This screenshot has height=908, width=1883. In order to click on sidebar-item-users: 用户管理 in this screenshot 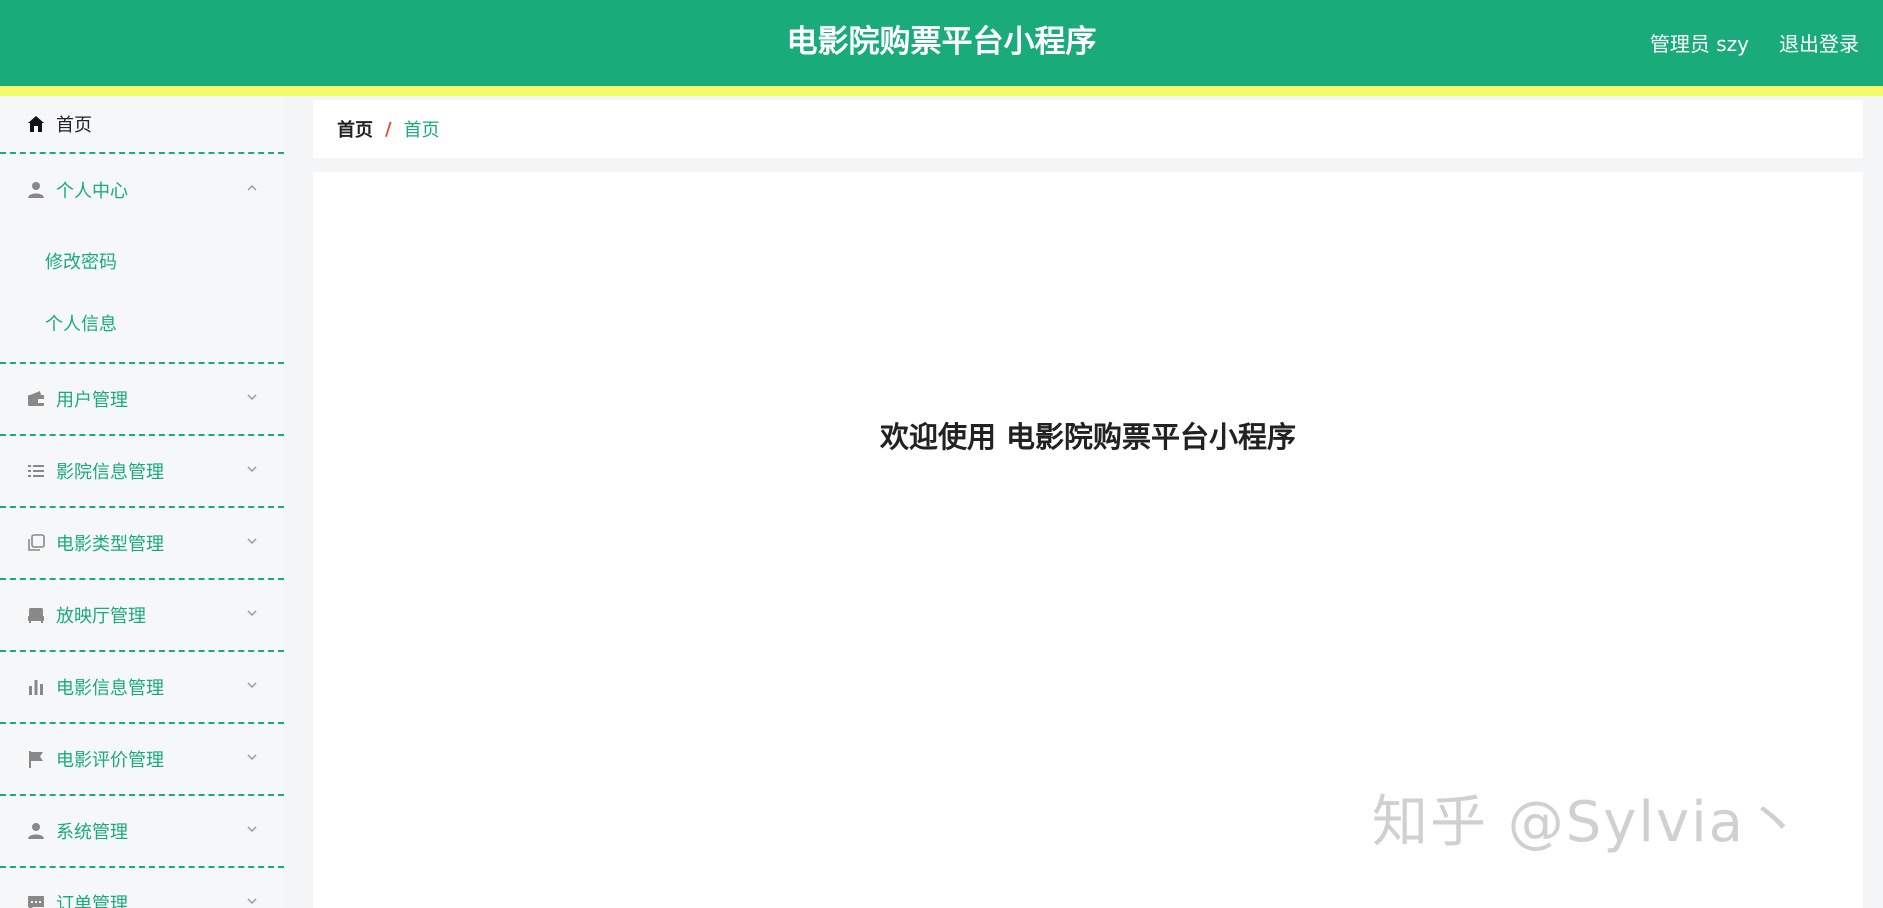, I will do `click(142, 400)`.